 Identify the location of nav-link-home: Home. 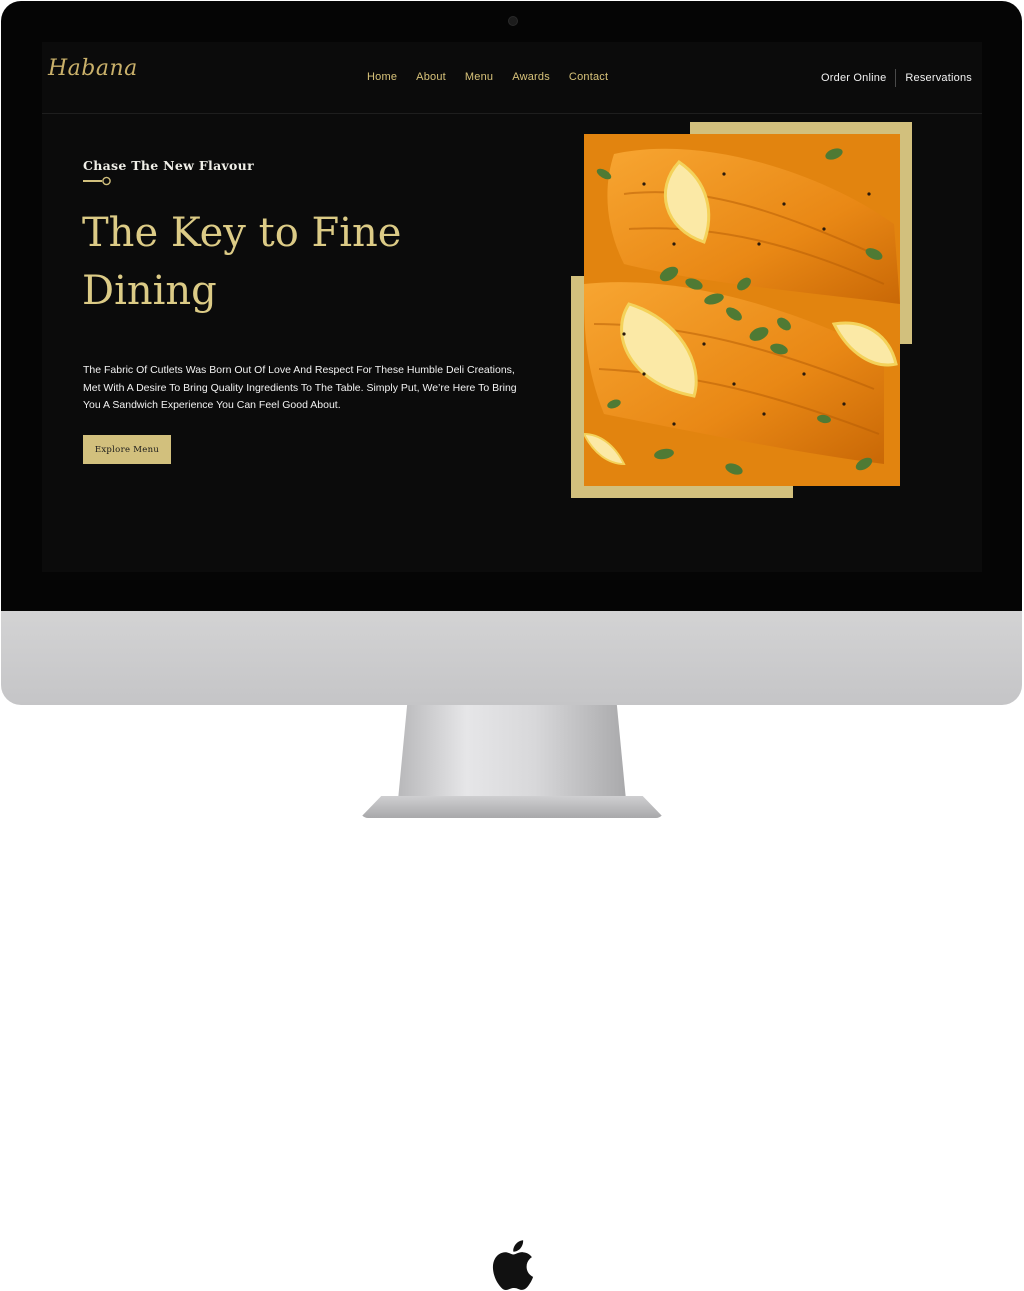
(382, 77).